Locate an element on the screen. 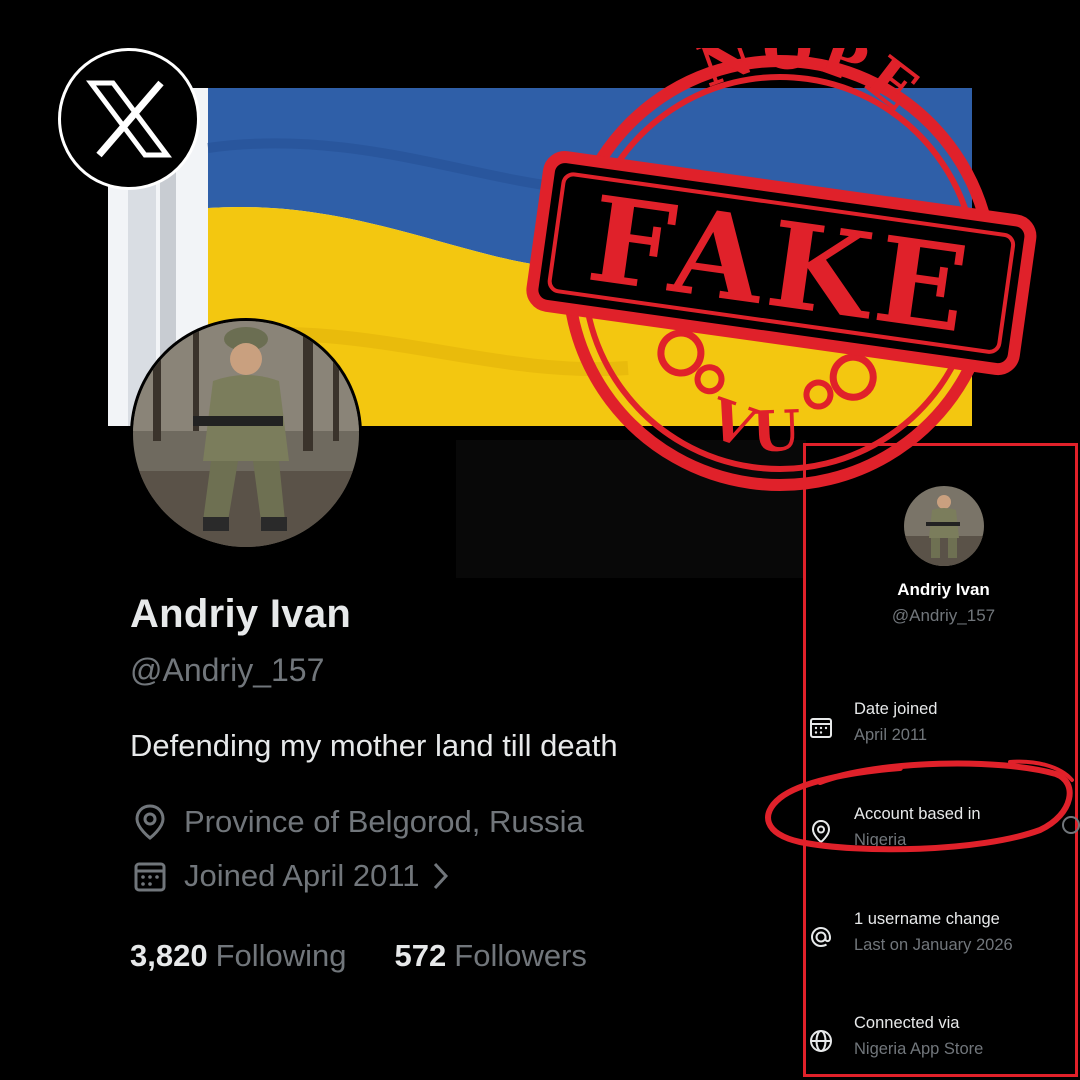 The height and width of the screenshot is (1080, 1080). profile-handle: @Andriy_157 is located at coordinates (227, 670).